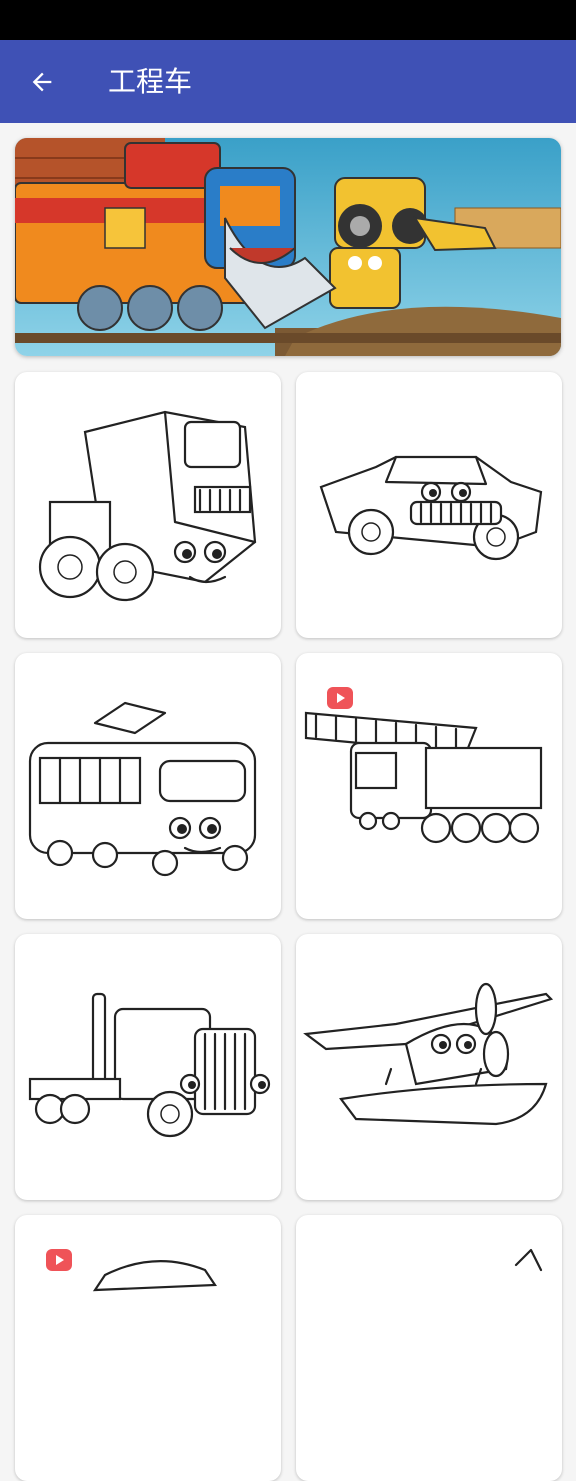 This screenshot has width=576, height=1481. Describe the element at coordinates (150, 81) in the screenshot. I see `page-title: 工程车` at that location.